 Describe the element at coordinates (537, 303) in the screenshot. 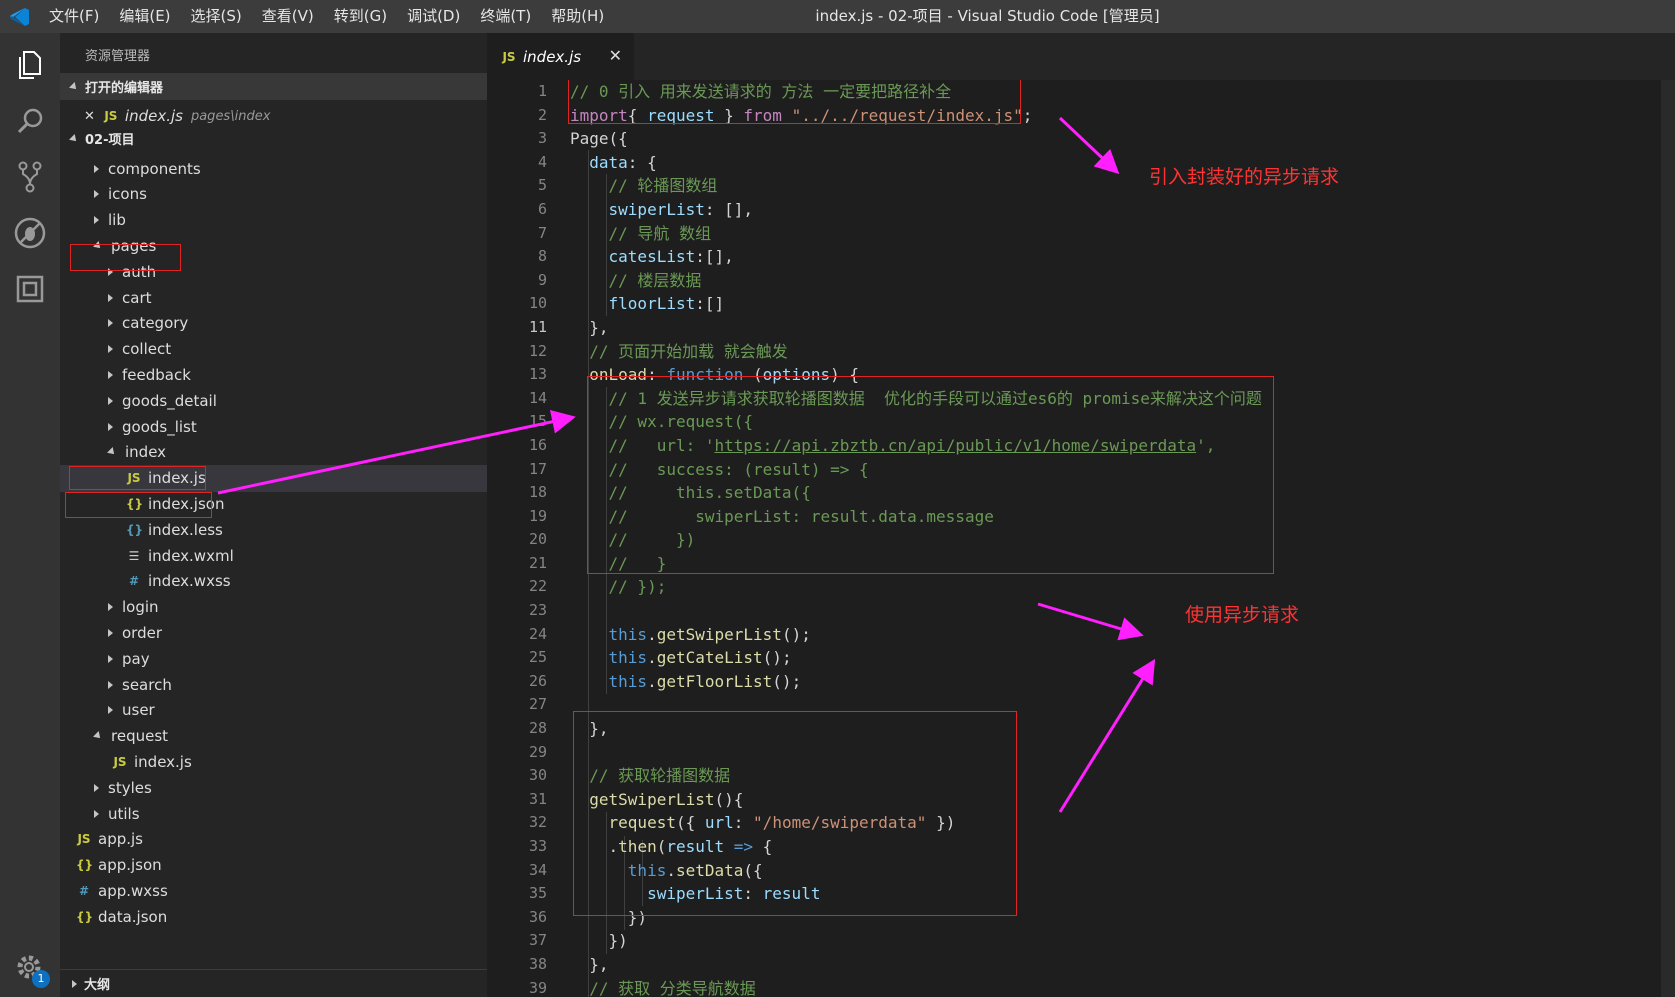

I see `line-number: 10` at that location.